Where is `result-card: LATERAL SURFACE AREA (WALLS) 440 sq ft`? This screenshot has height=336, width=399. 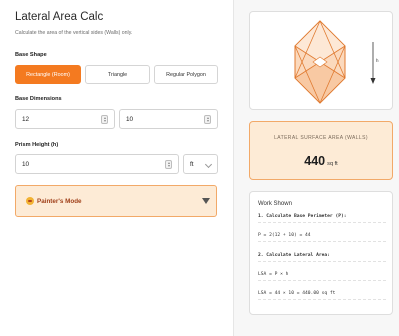
result-card: LATERAL SURFACE AREA (WALLS) 440 sq ft is located at coordinates (321, 150).